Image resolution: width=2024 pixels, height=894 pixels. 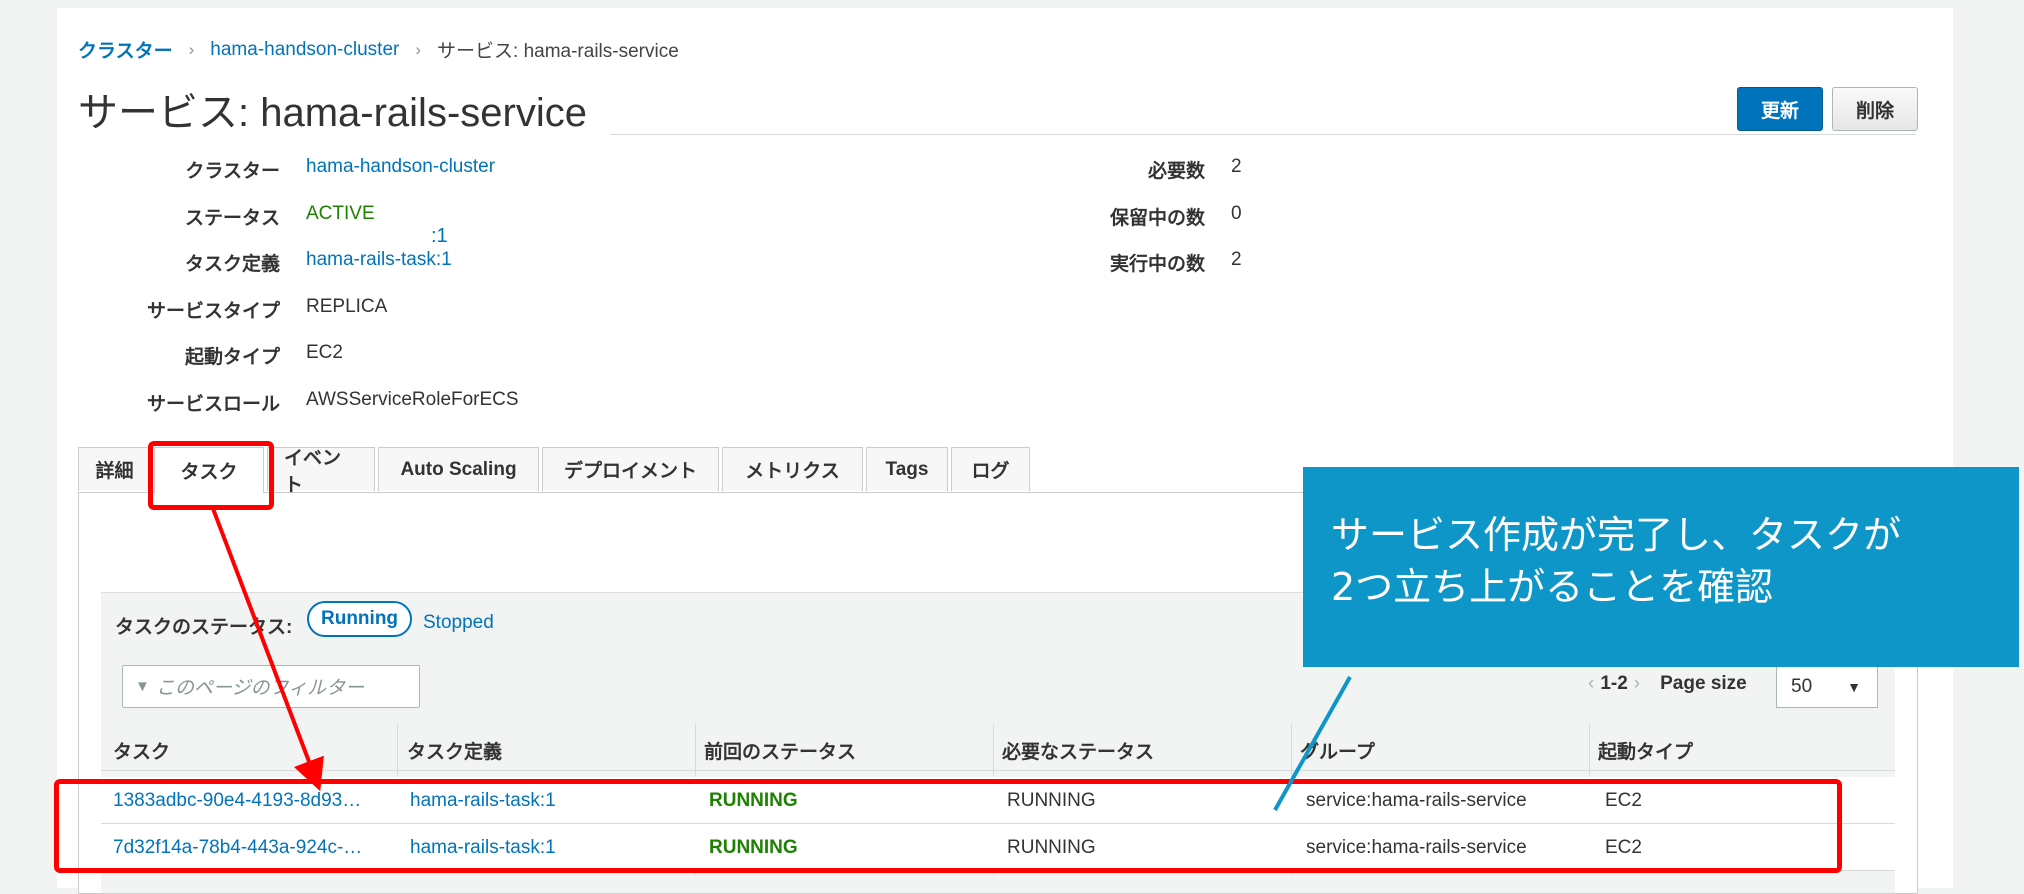 What do you see at coordinates (1616, 535) in the screenshot?
I see `callout-line-1: サービス作成が完了し、タスクが` at bounding box center [1616, 535].